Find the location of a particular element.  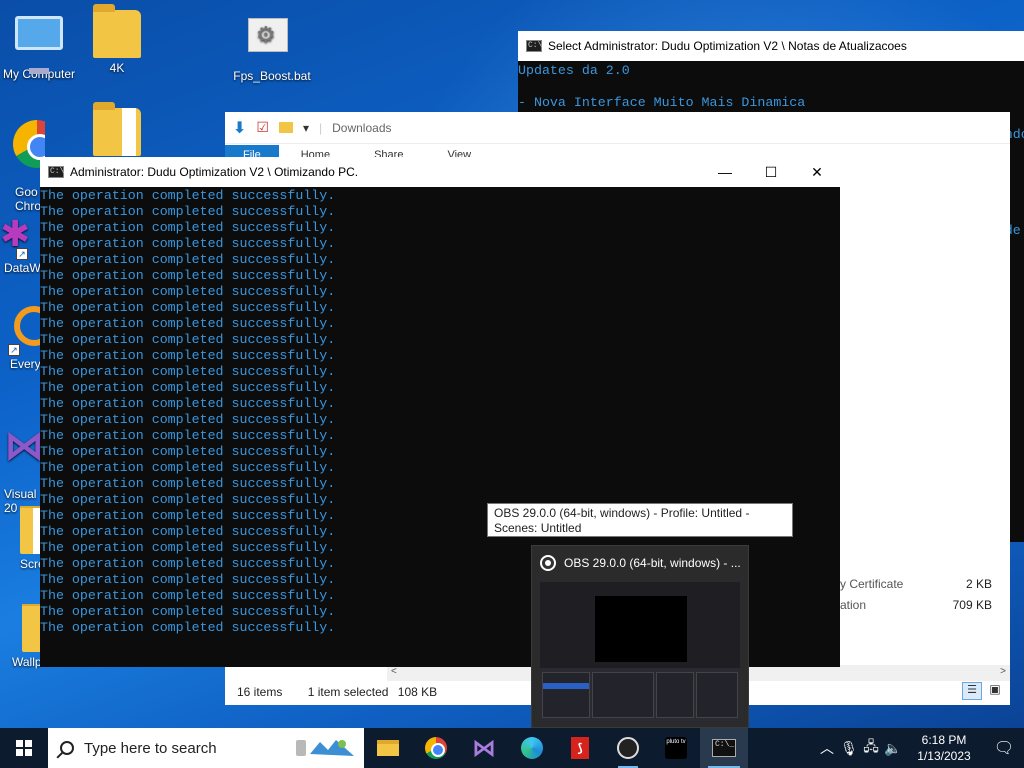

taskbar-acrobat: ⟆ is located at coordinates (580, 748).